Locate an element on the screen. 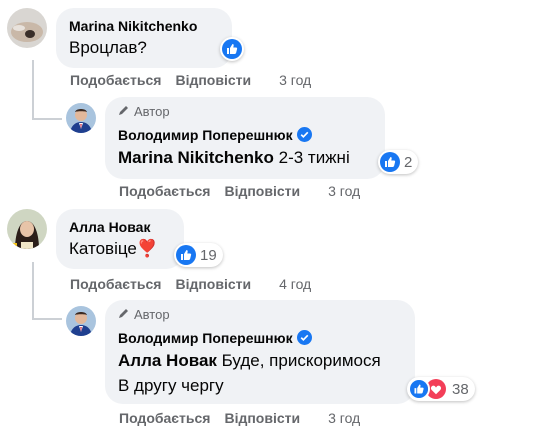 The height and width of the screenshot is (431, 551). comment-text: Вроцлав? is located at coordinates (108, 47).